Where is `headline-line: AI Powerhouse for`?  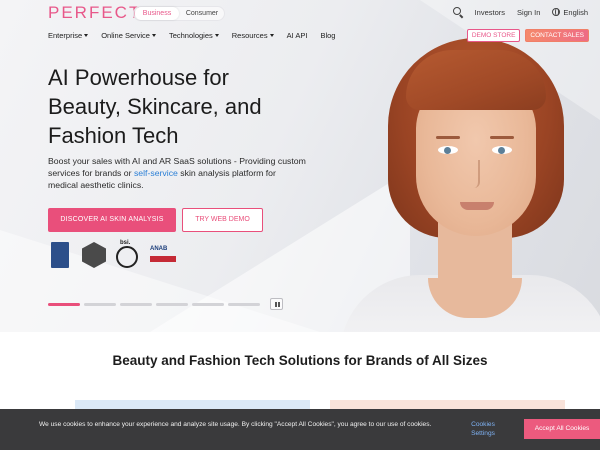
headline-line: AI Powerhouse for is located at coordinates (138, 77).